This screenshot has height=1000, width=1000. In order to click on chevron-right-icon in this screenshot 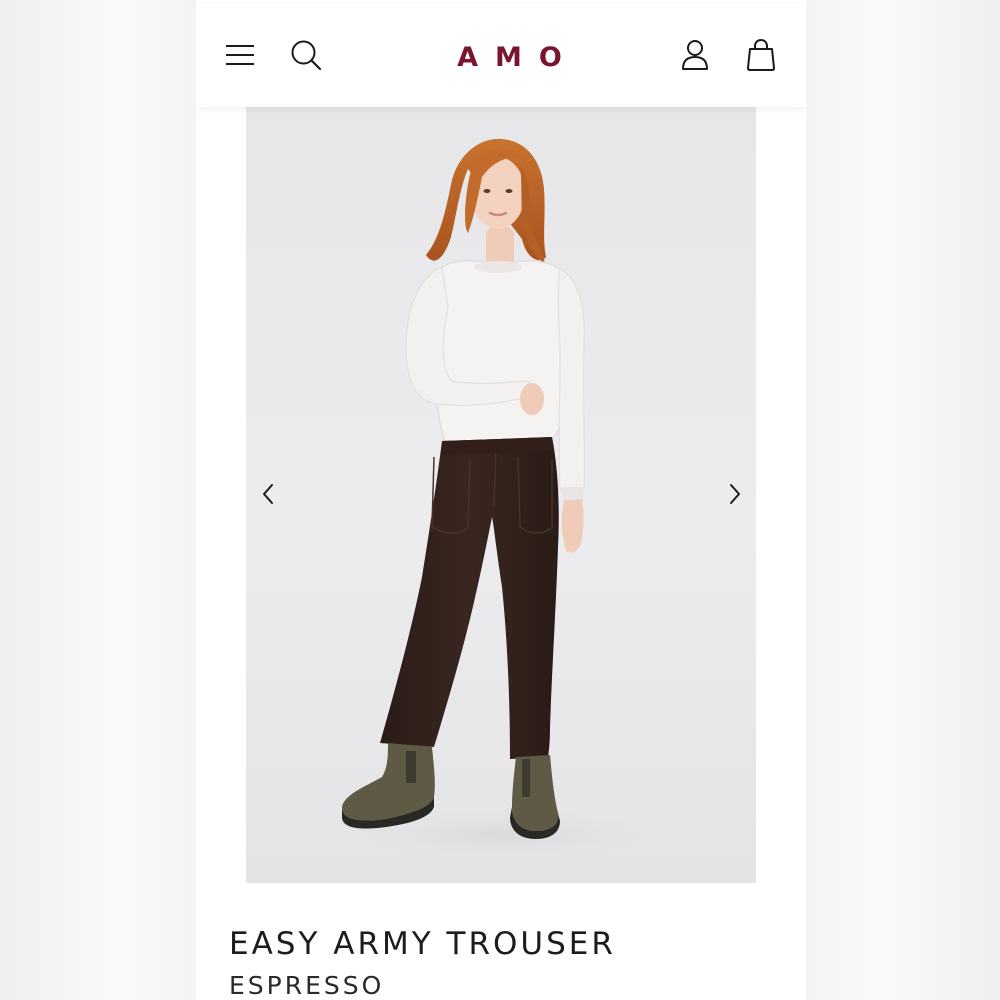, I will do `click(735, 494)`.